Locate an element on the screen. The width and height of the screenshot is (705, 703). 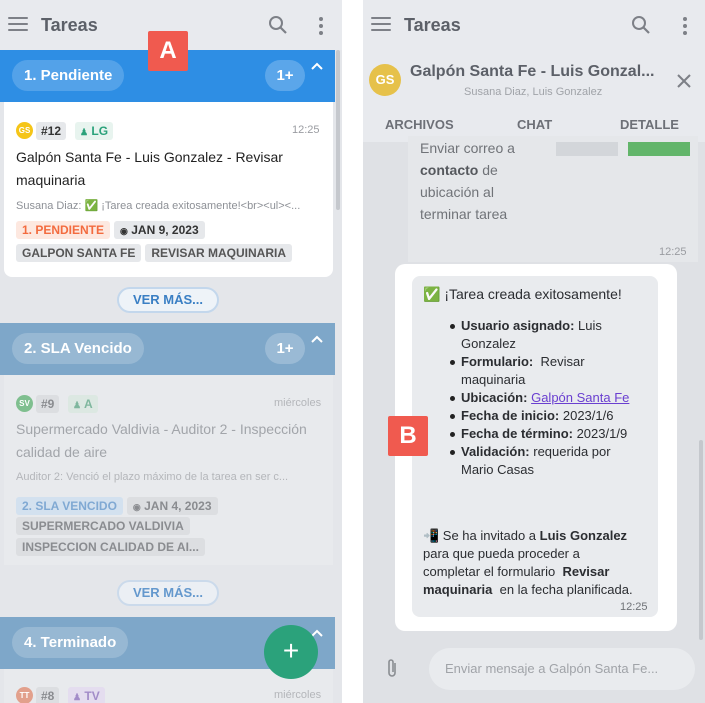
status-tag: 2. SLA VENCIDO is located at coordinates (69, 506).